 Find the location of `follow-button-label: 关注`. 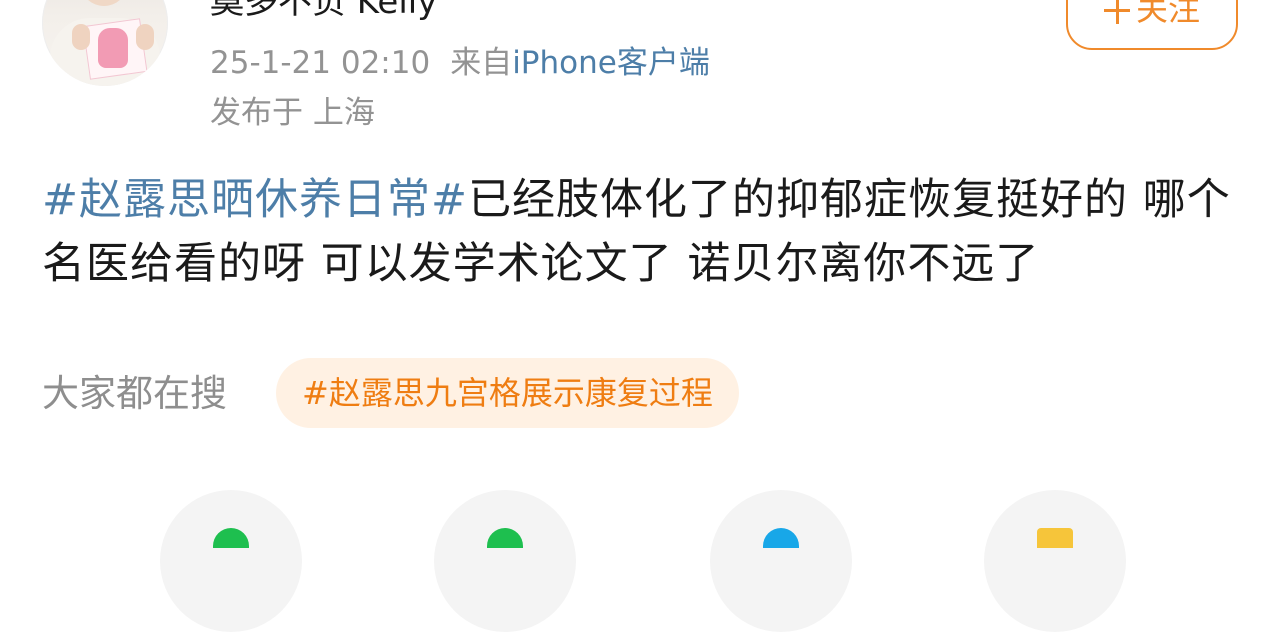

follow-button-label: 关注 is located at coordinates (1167, 14).